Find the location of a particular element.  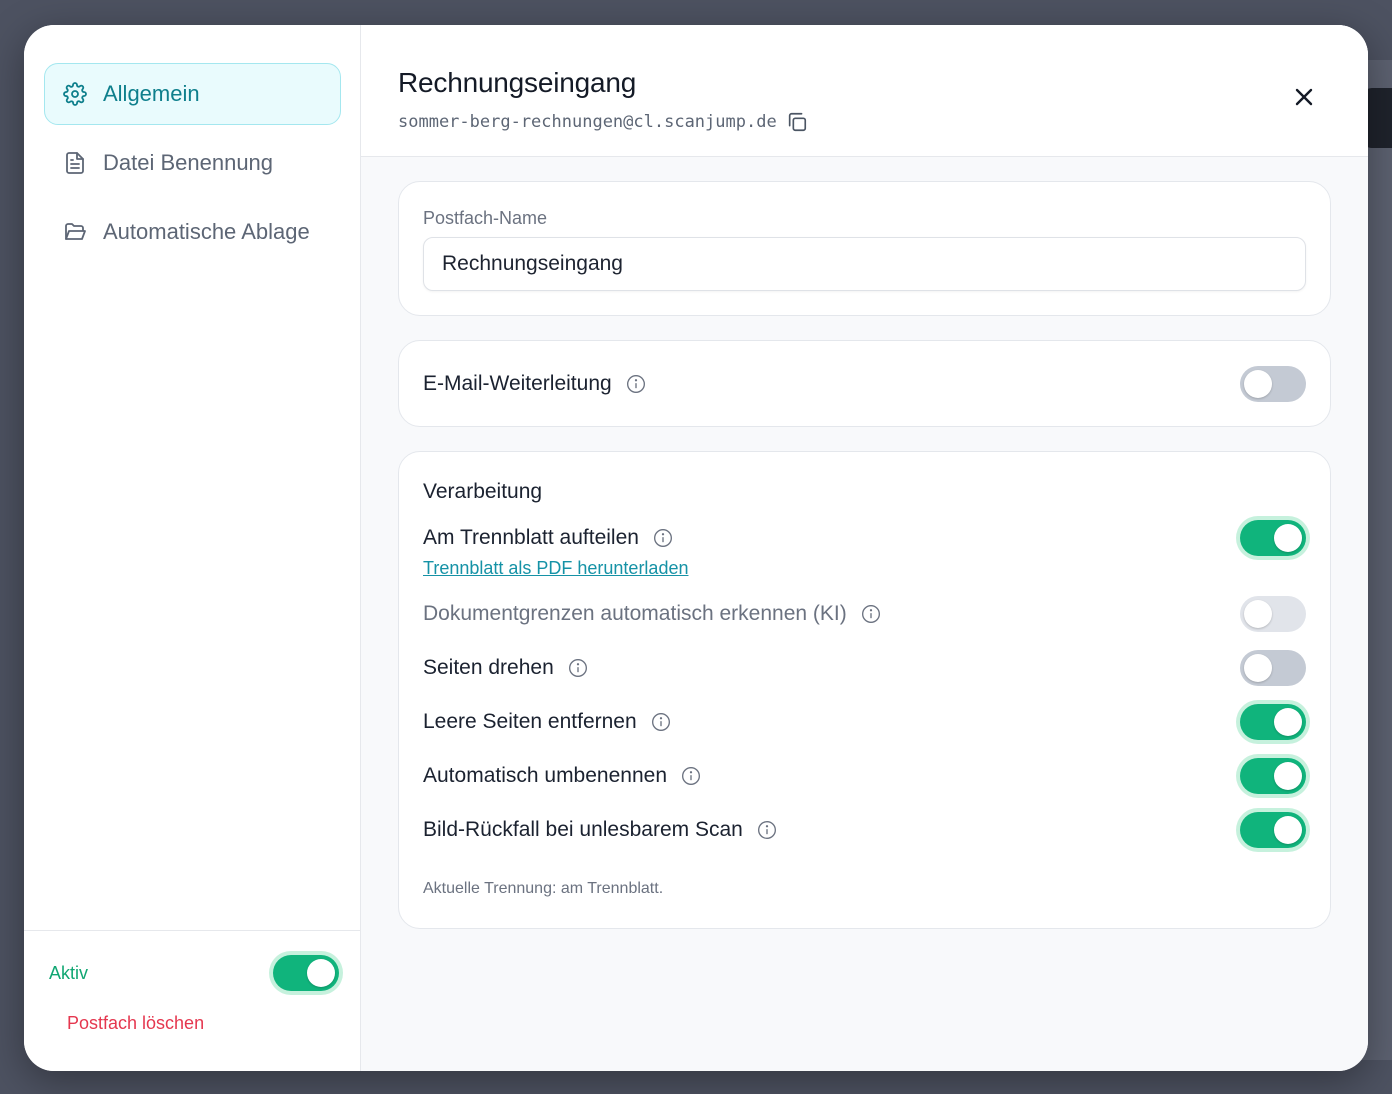

sidebar-item-automatische-ablage: Automatische Ablage is located at coordinates (192, 232).